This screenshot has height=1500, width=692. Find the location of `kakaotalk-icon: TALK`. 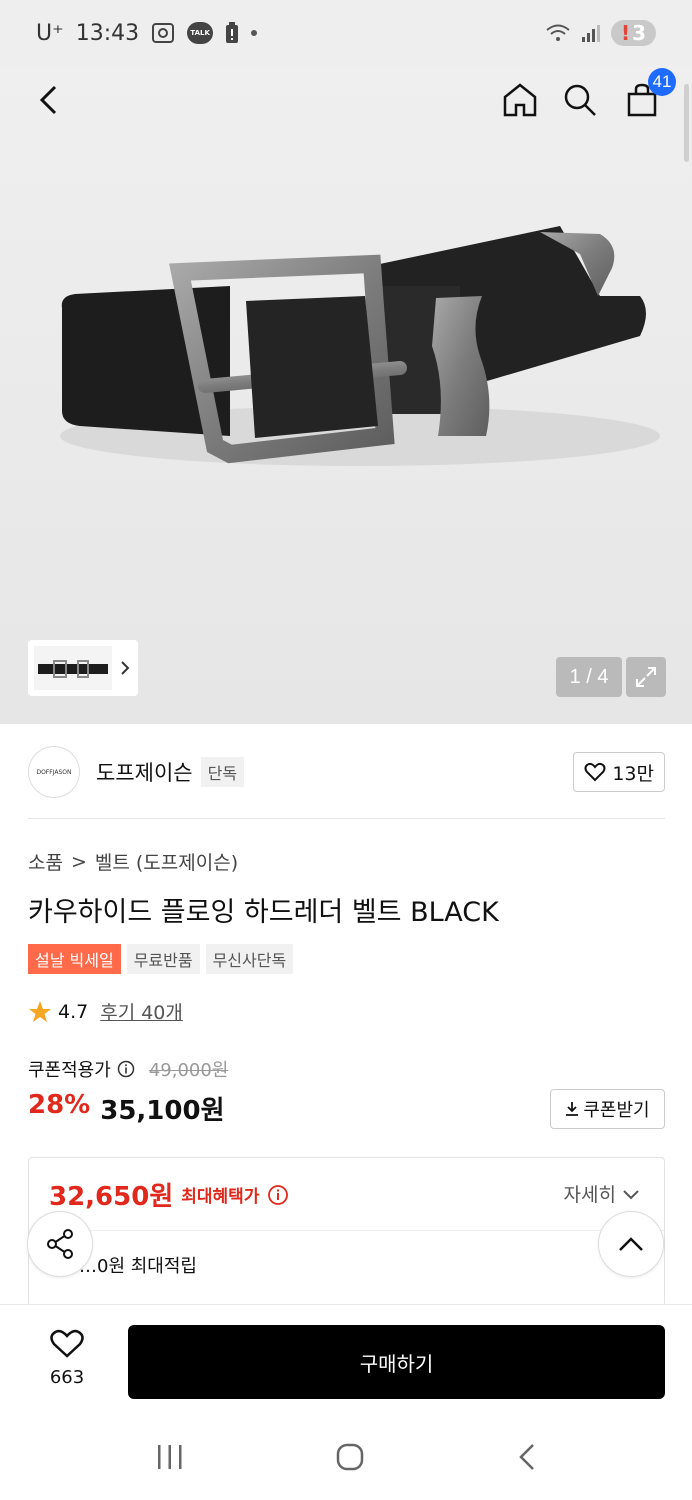

kakaotalk-icon: TALK is located at coordinates (200, 33).